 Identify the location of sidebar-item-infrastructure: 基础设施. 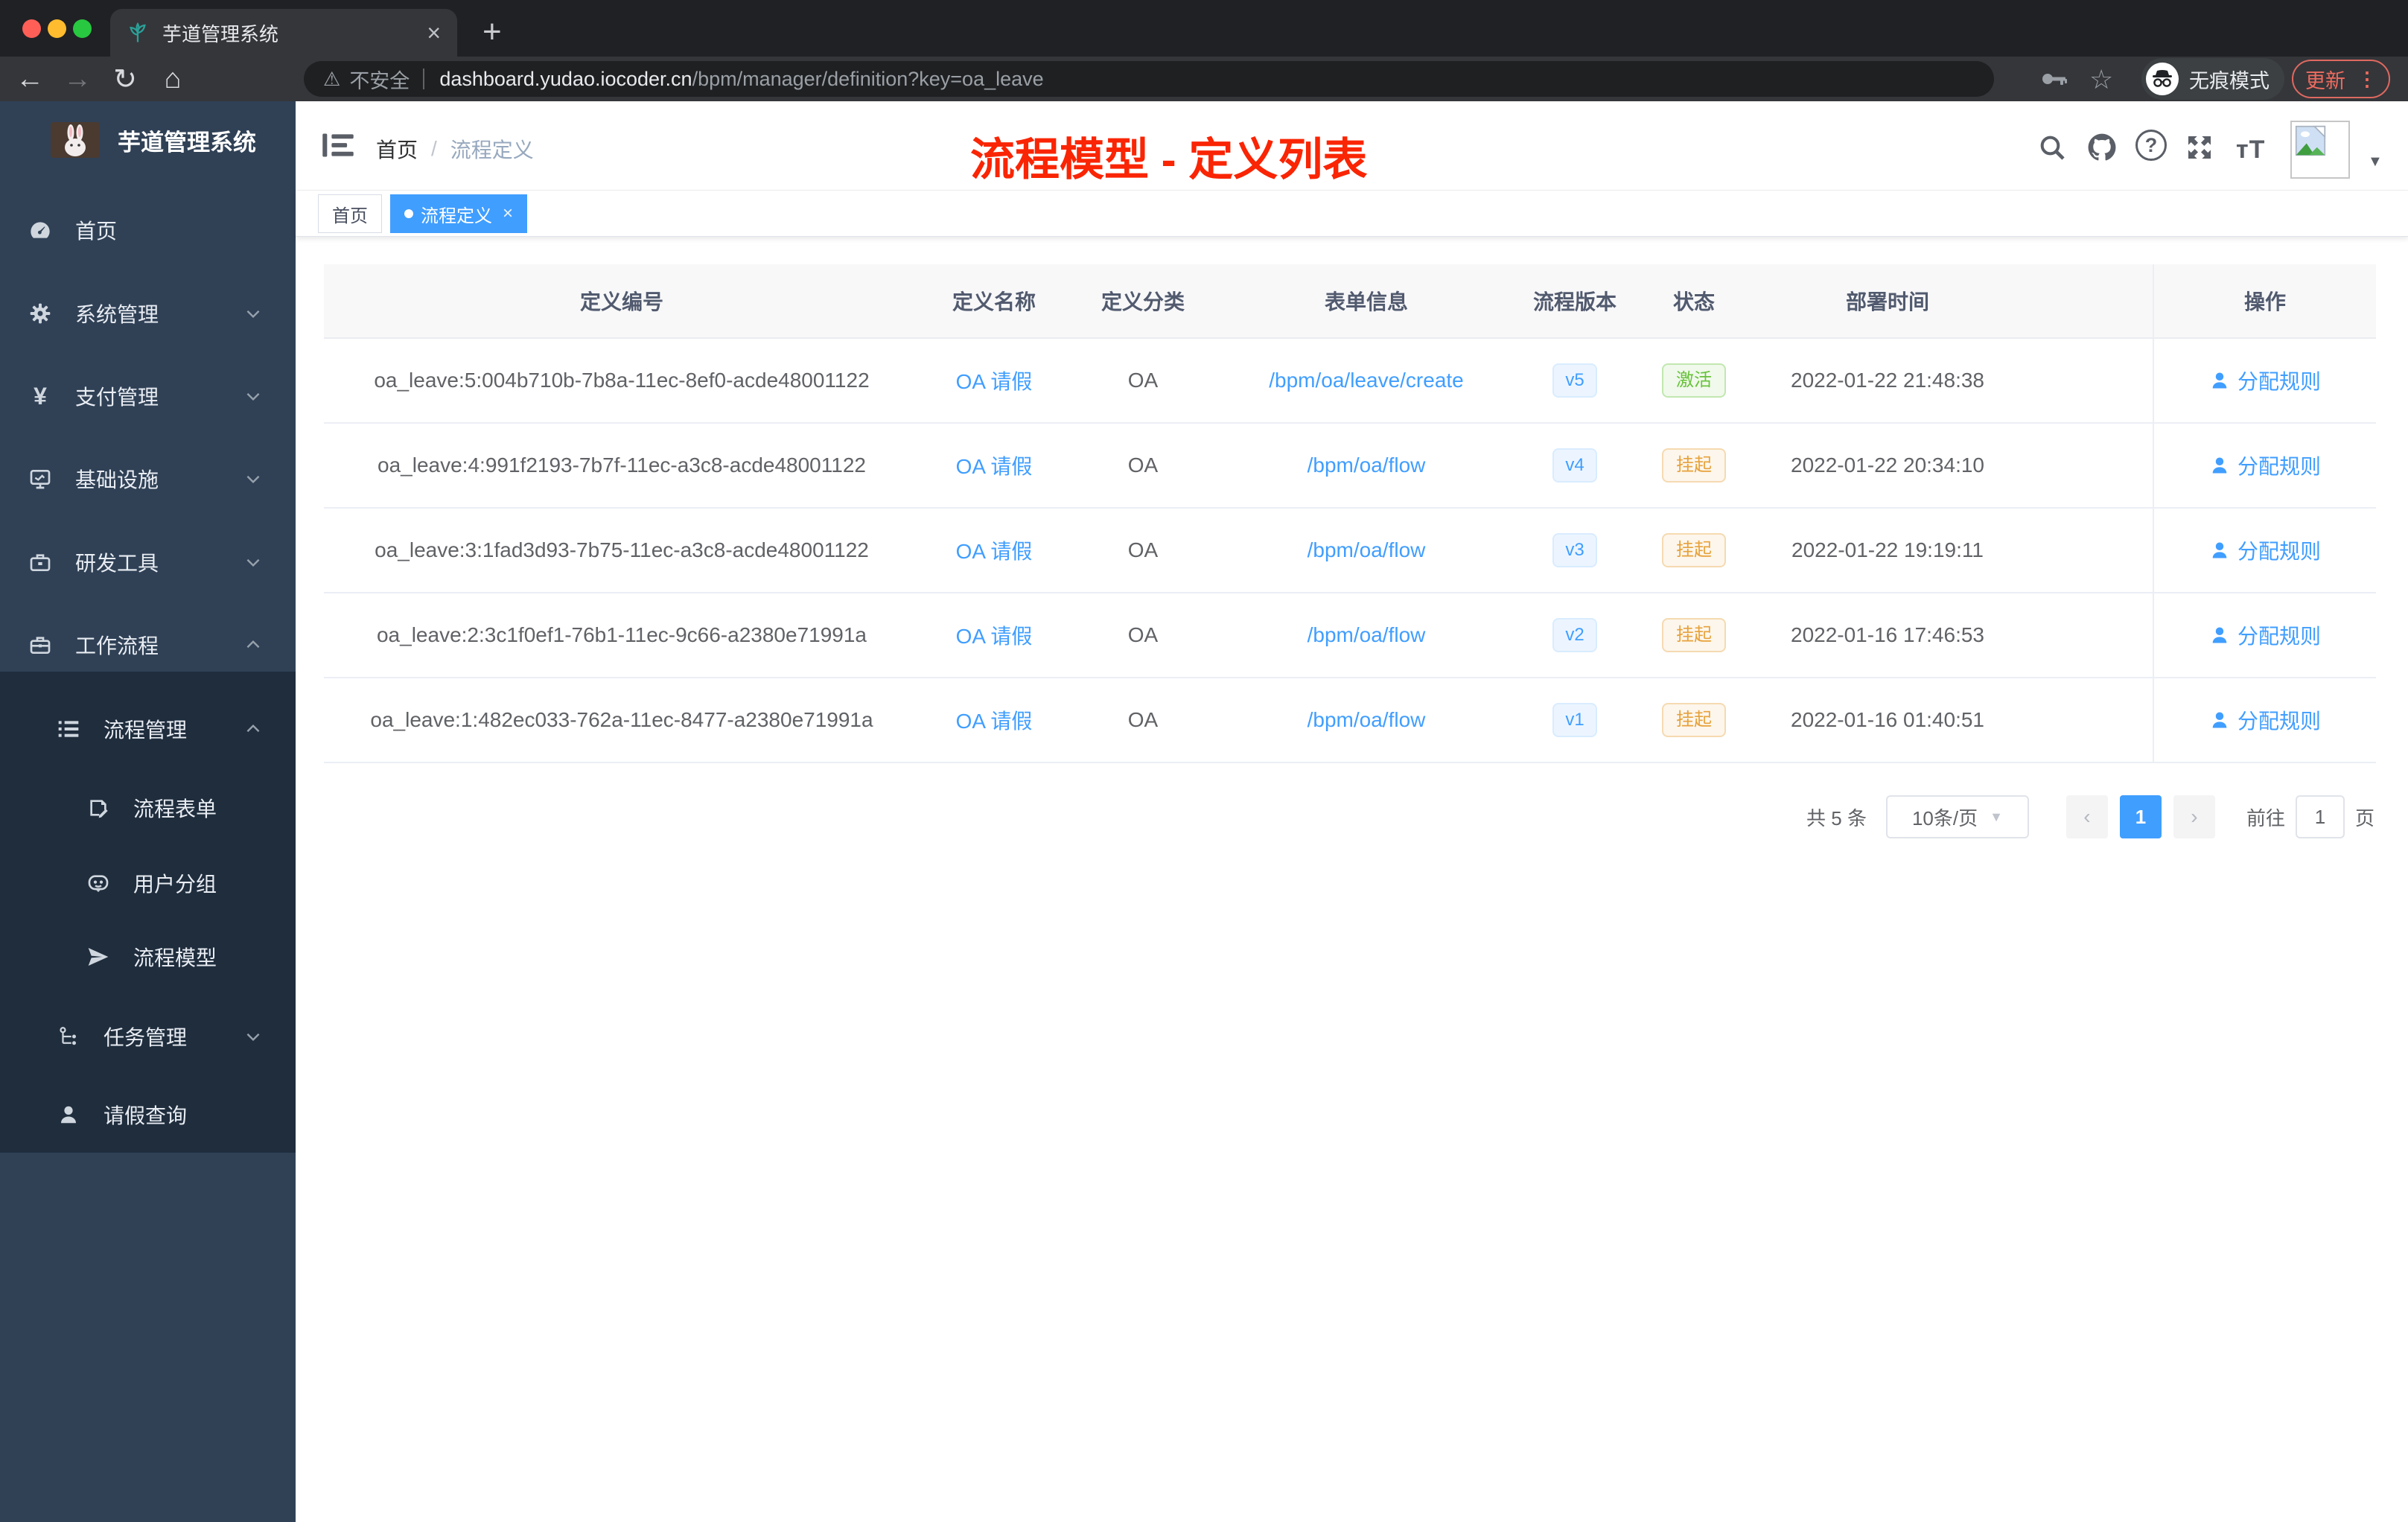
(148, 479).